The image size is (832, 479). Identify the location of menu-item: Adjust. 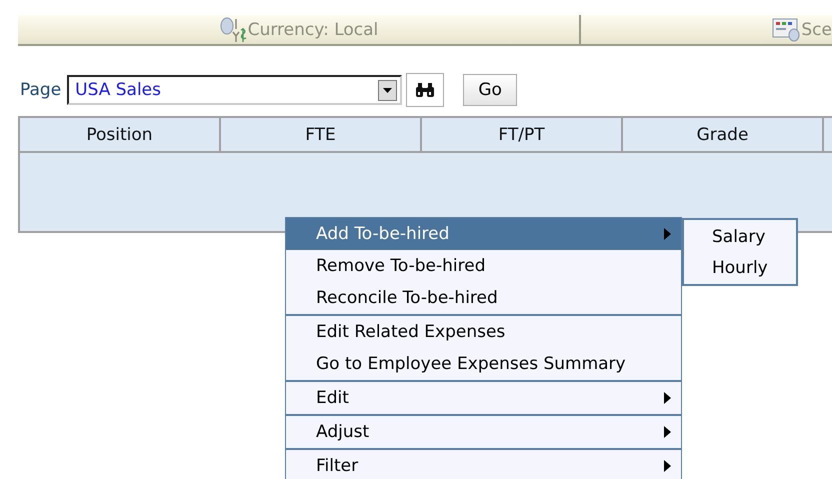
(483, 432).